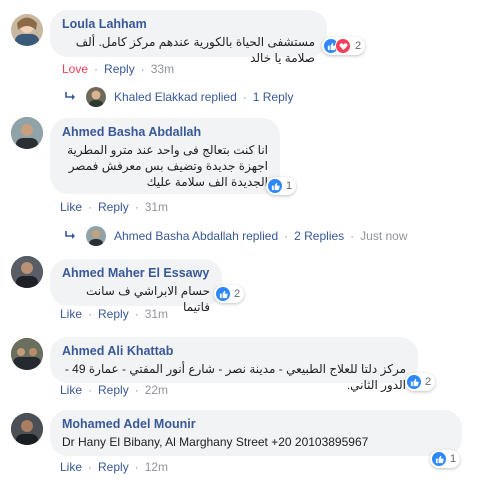 The width and height of the screenshot is (502, 480). I want to click on comment-actions: Love · Reply · 33m, so click(118, 69).